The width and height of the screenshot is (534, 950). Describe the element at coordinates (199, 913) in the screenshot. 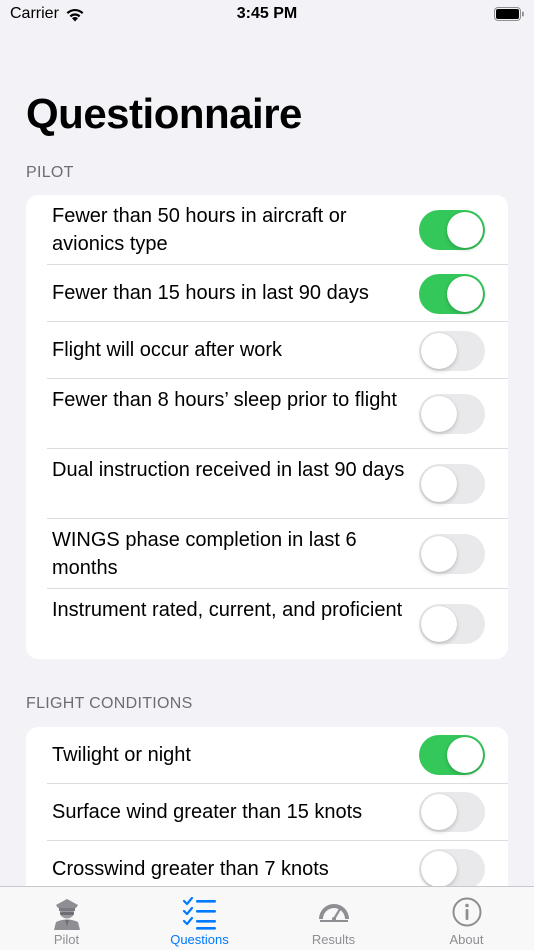

I see `checklist-icon` at that location.